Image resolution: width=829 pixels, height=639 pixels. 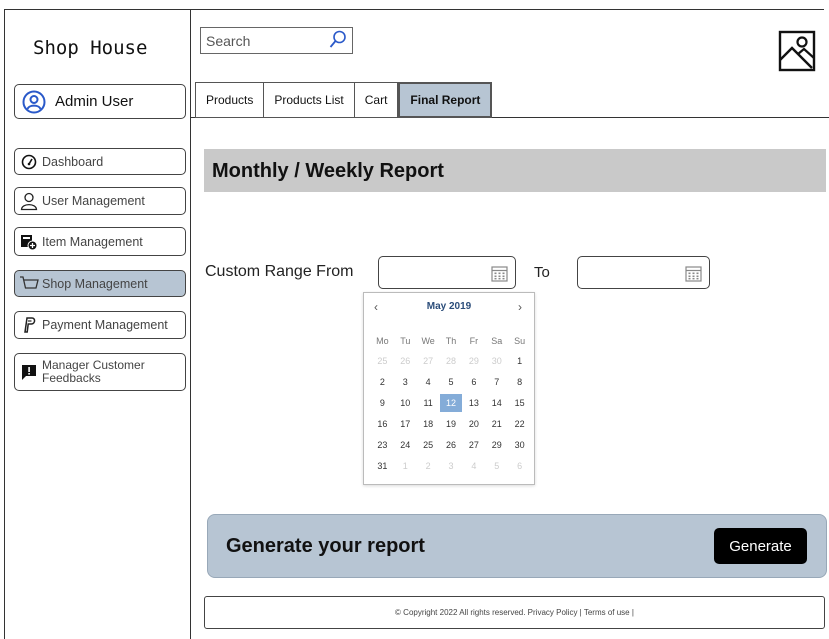 What do you see at coordinates (428, 466) in the screenshot?
I see `calendar-day-outside-month: 2` at bounding box center [428, 466].